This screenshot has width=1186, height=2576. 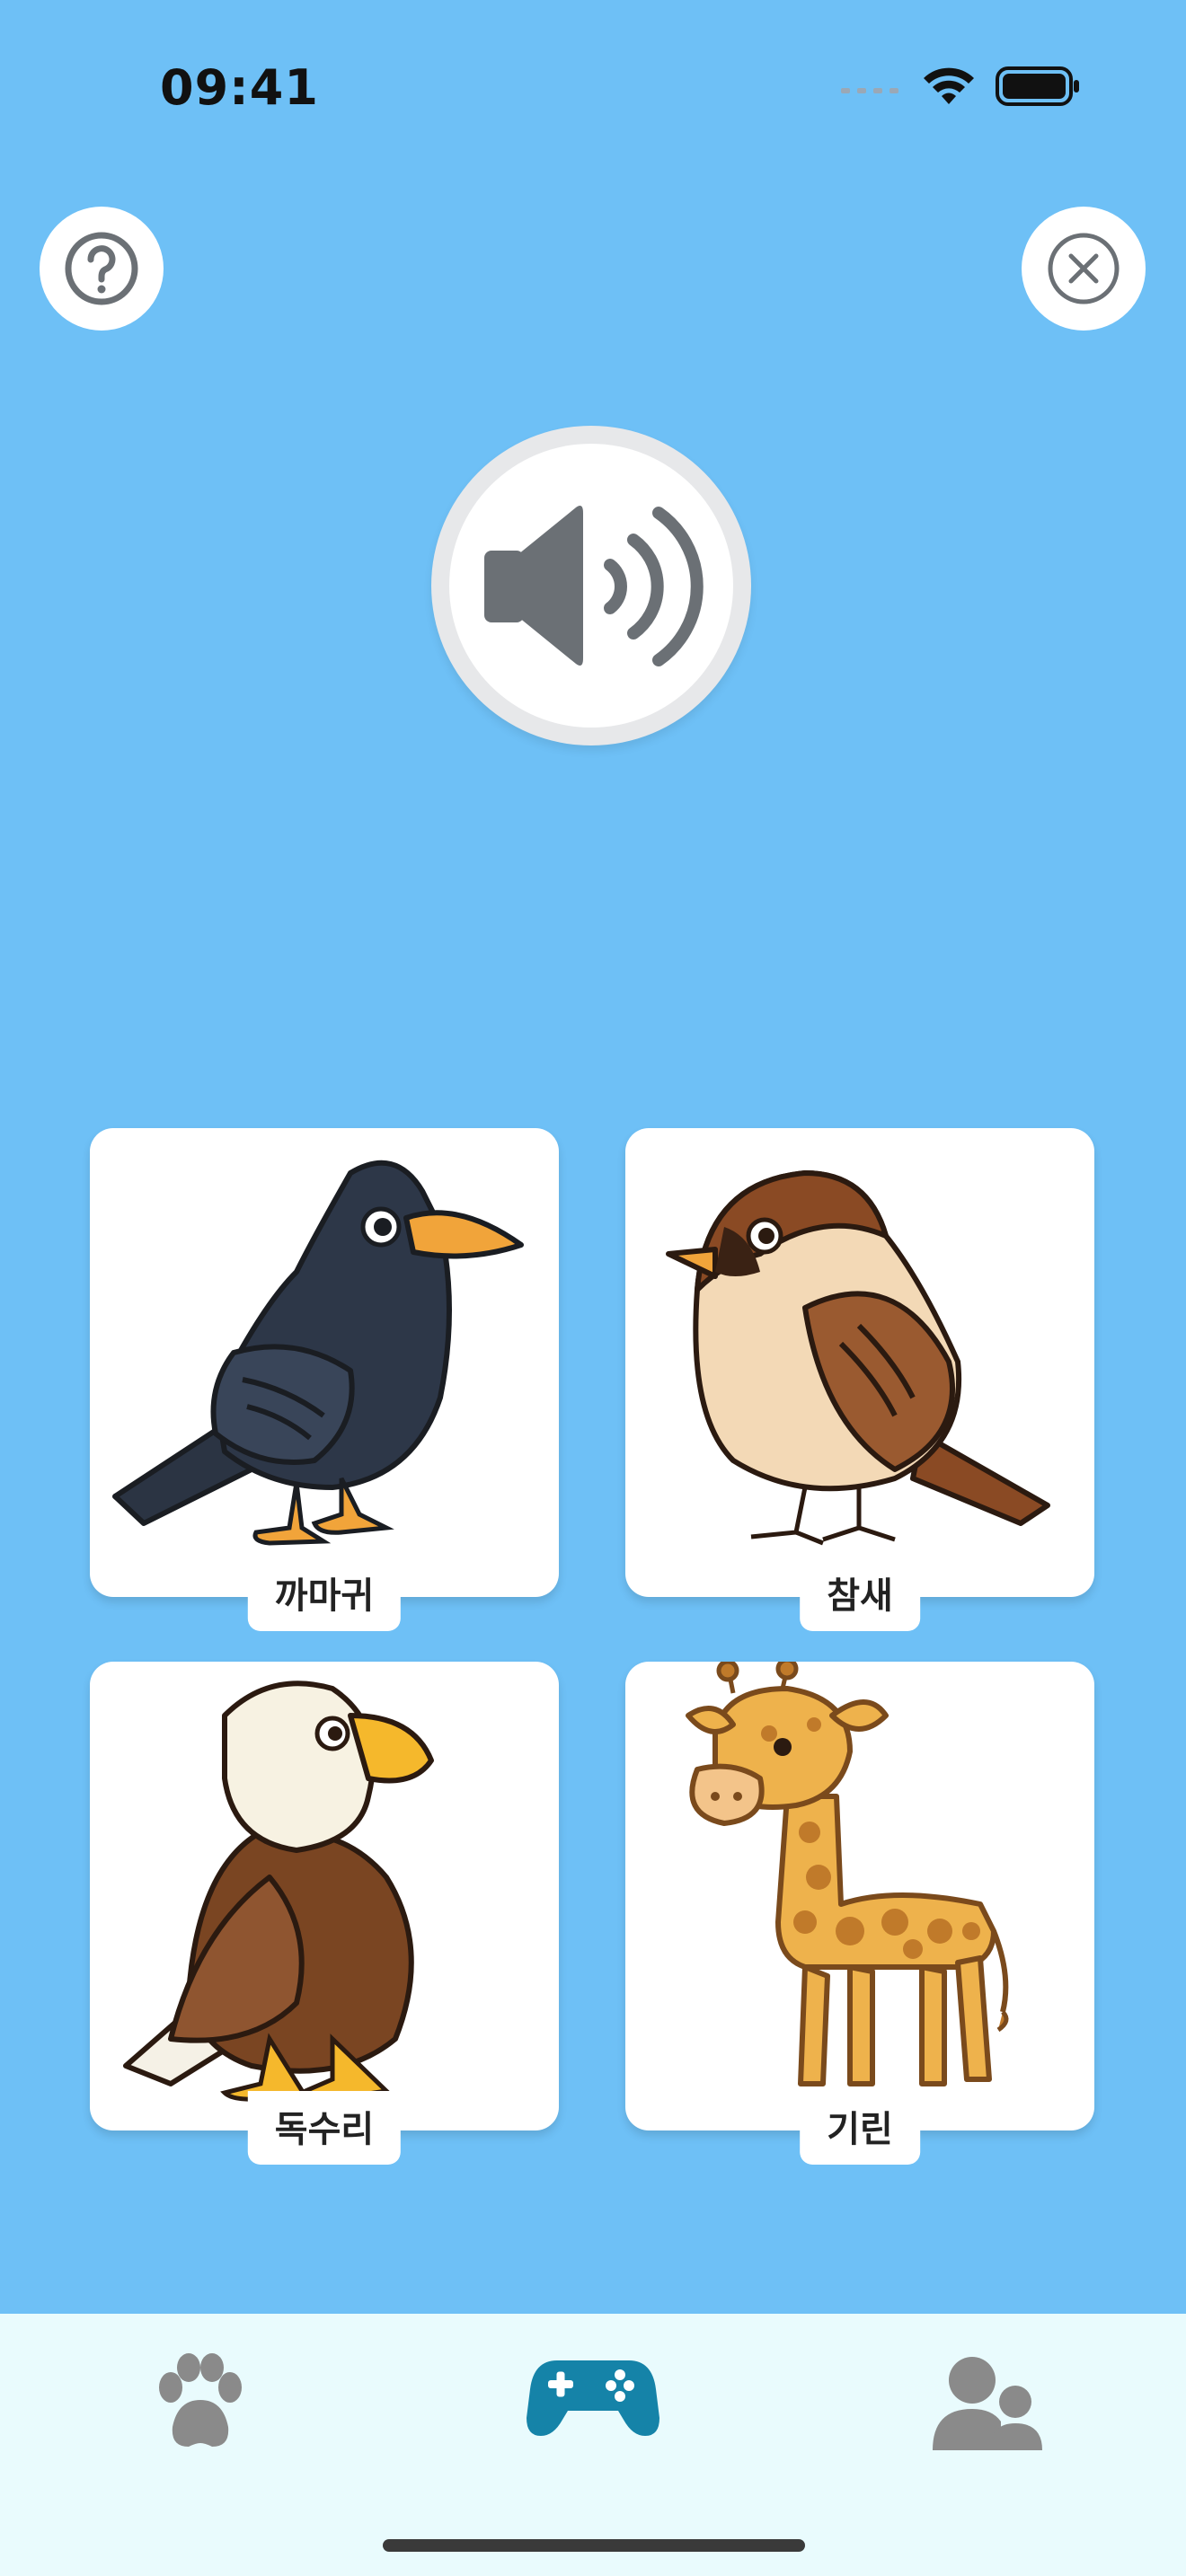 I want to click on play-sound-inner, so click(x=591, y=586).